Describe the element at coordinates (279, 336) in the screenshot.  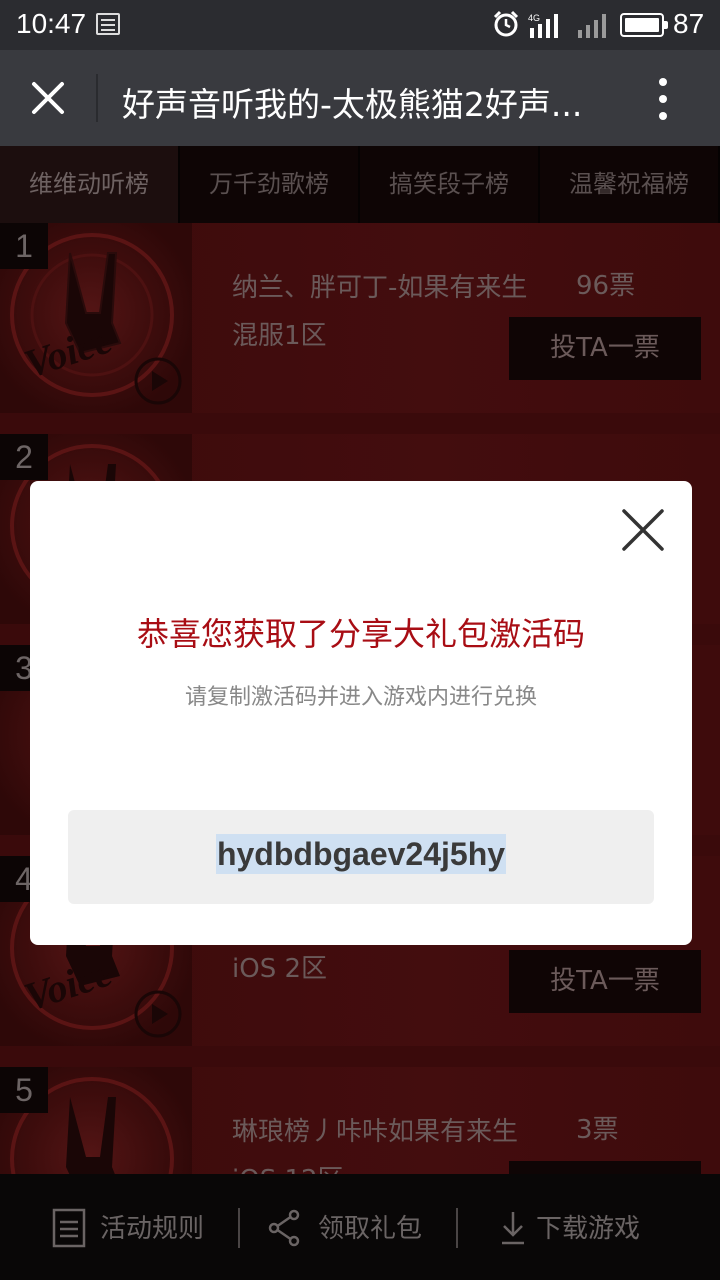
I see `server-name: 混服1区` at that location.